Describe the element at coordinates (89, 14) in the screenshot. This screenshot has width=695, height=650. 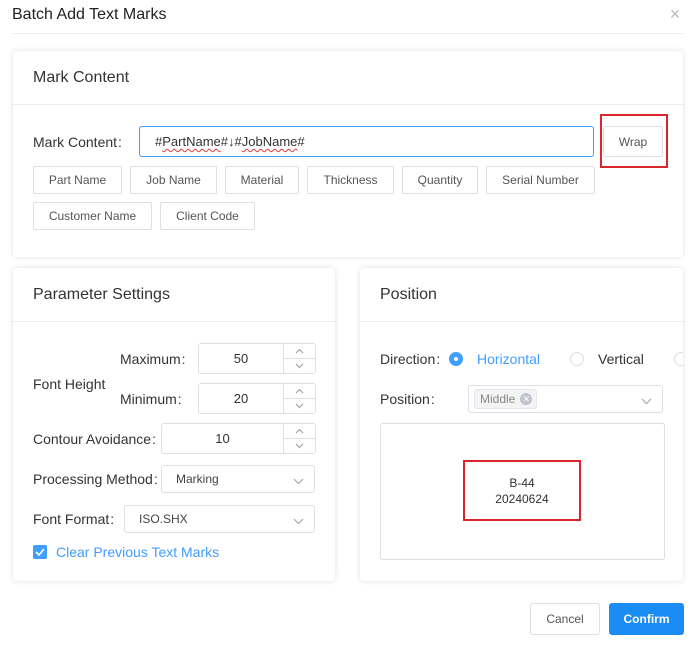
I see `dialog-title: Batch Add Text Marks` at that location.